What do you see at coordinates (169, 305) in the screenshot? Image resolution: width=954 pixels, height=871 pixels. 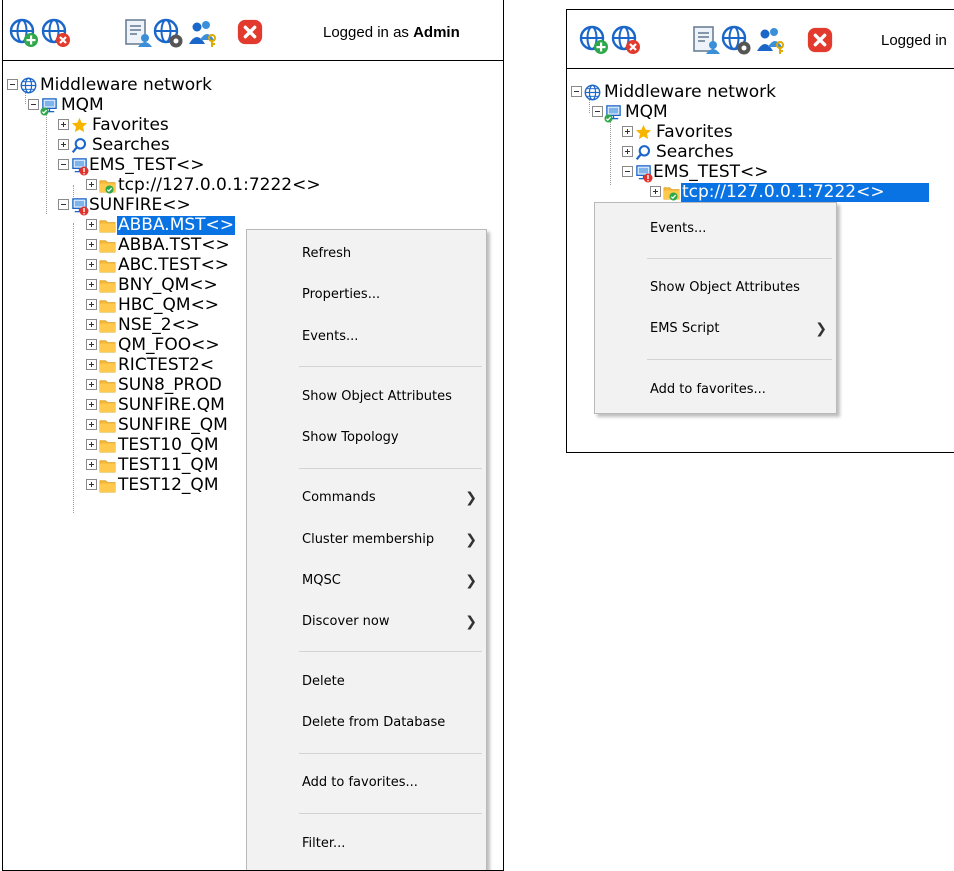 I see `tree-node-label: HBC_QM<>` at bounding box center [169, 305].